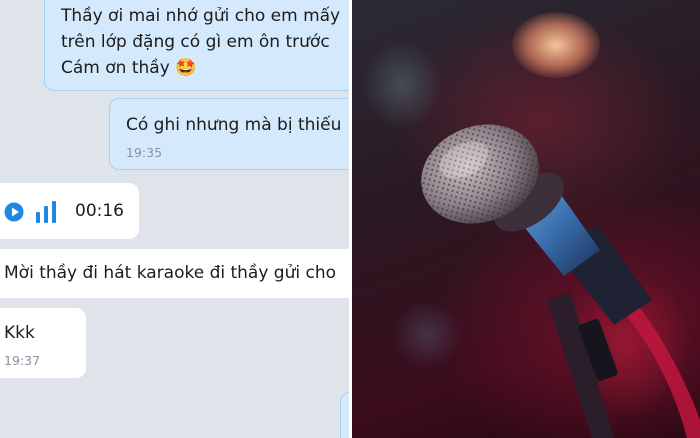 The width and height of the screenshot is (700, 438). What do you see at coordinates (99, 211) in the screenshot?
I see `voice-duration: 00:16` at bounding box center [99, 211].